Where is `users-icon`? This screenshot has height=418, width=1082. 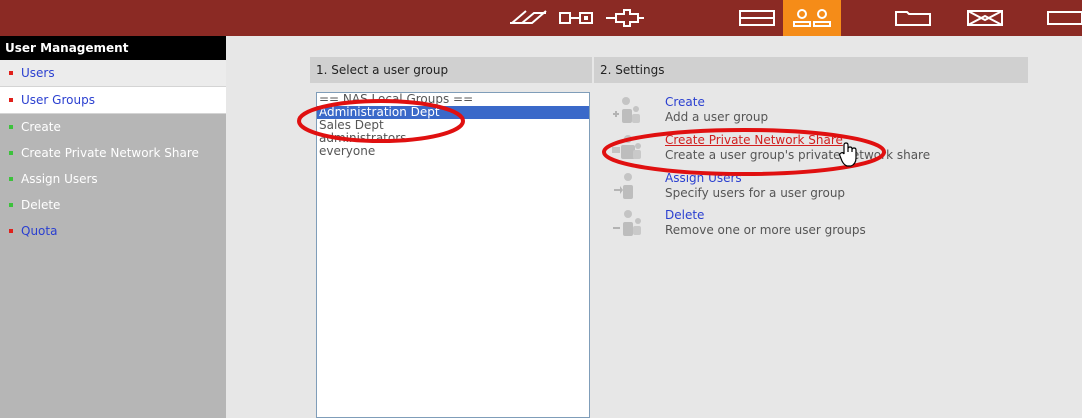 users-icon is located at coordinates (812, 18).